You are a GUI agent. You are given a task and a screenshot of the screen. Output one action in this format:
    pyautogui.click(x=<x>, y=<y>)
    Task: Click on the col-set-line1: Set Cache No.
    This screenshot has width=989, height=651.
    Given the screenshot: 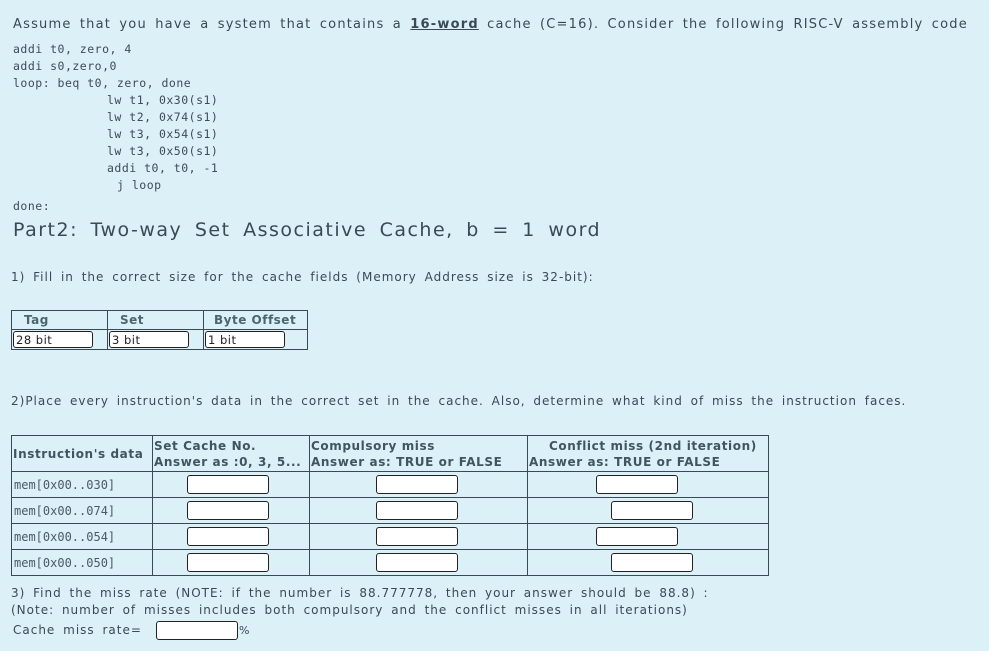 What is the action you would take?
    pyautogui.click(x=205, y=445)
    